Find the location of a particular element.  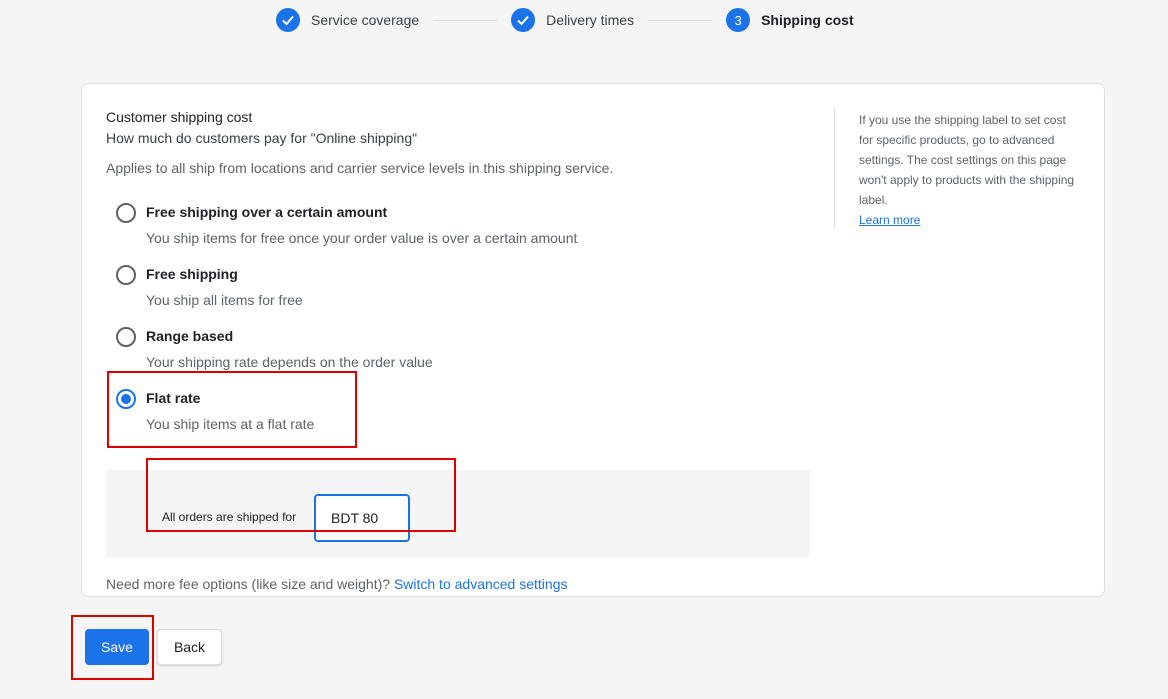

option-description: You ship items at a flat rate is located at coordinates (230, 424).